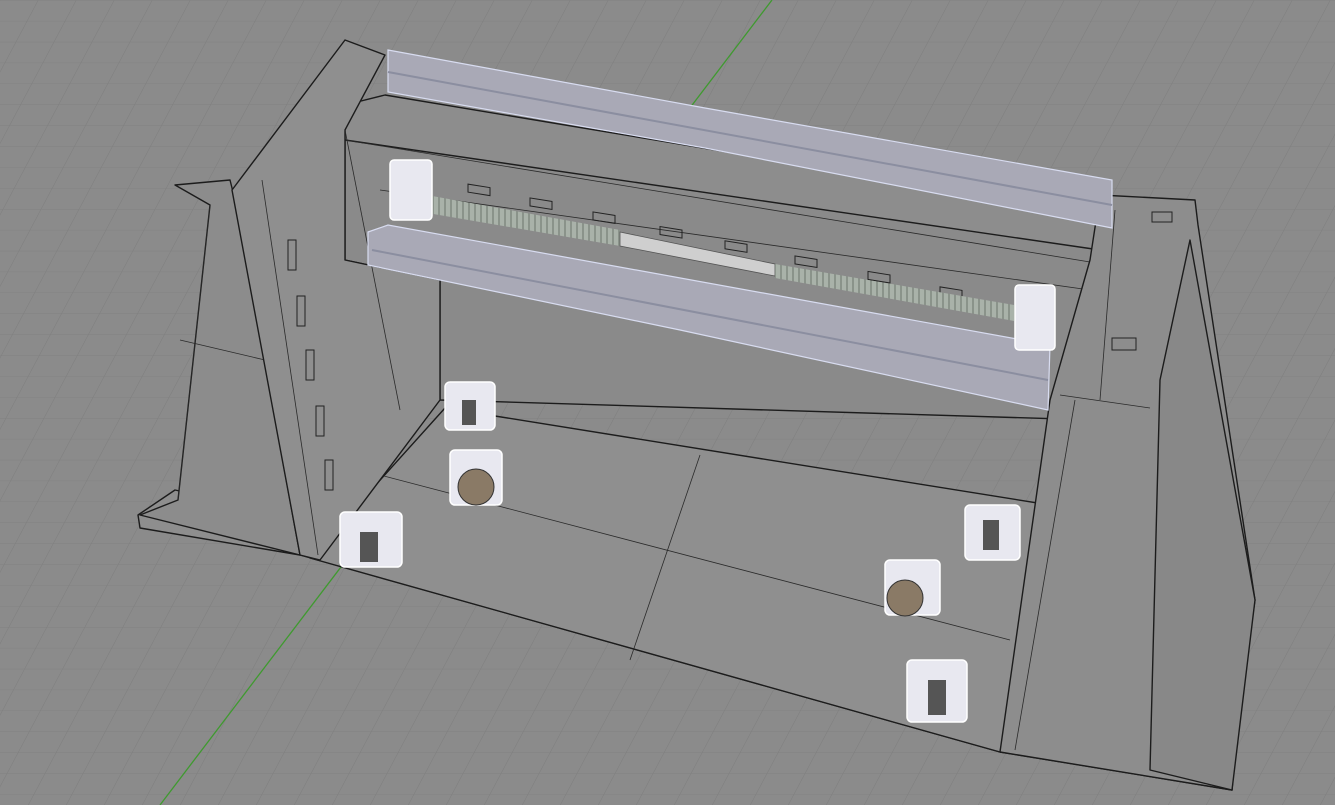 The height and width of the screenshot is (805, 1335). Describe the element at coordinates (411, 190) in the screenshot. I see `screw-support-block-left` at that location.